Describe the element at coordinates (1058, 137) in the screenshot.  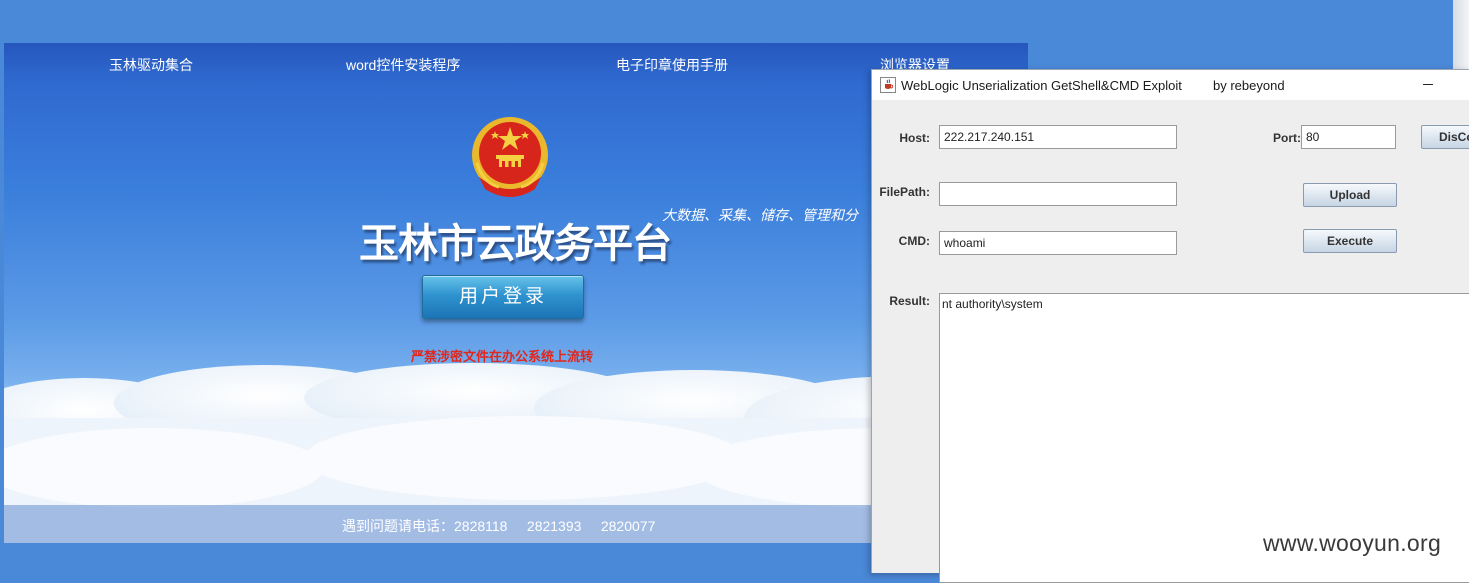
I see `host-input` at that location.